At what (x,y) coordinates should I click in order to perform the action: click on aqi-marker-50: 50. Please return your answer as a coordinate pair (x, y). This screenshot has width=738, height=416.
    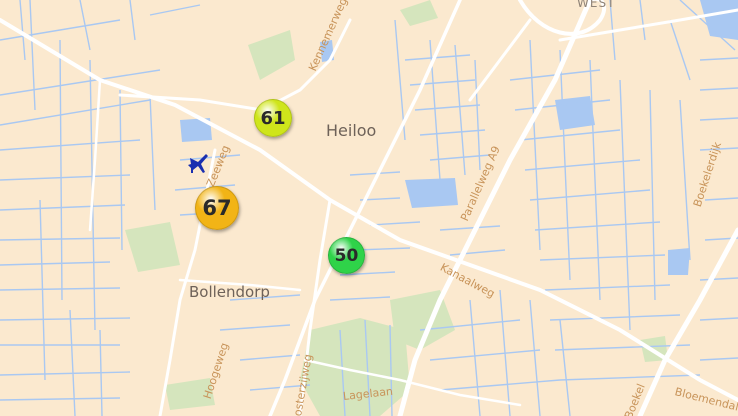
    Looking at the image, I should click on (346, 255).